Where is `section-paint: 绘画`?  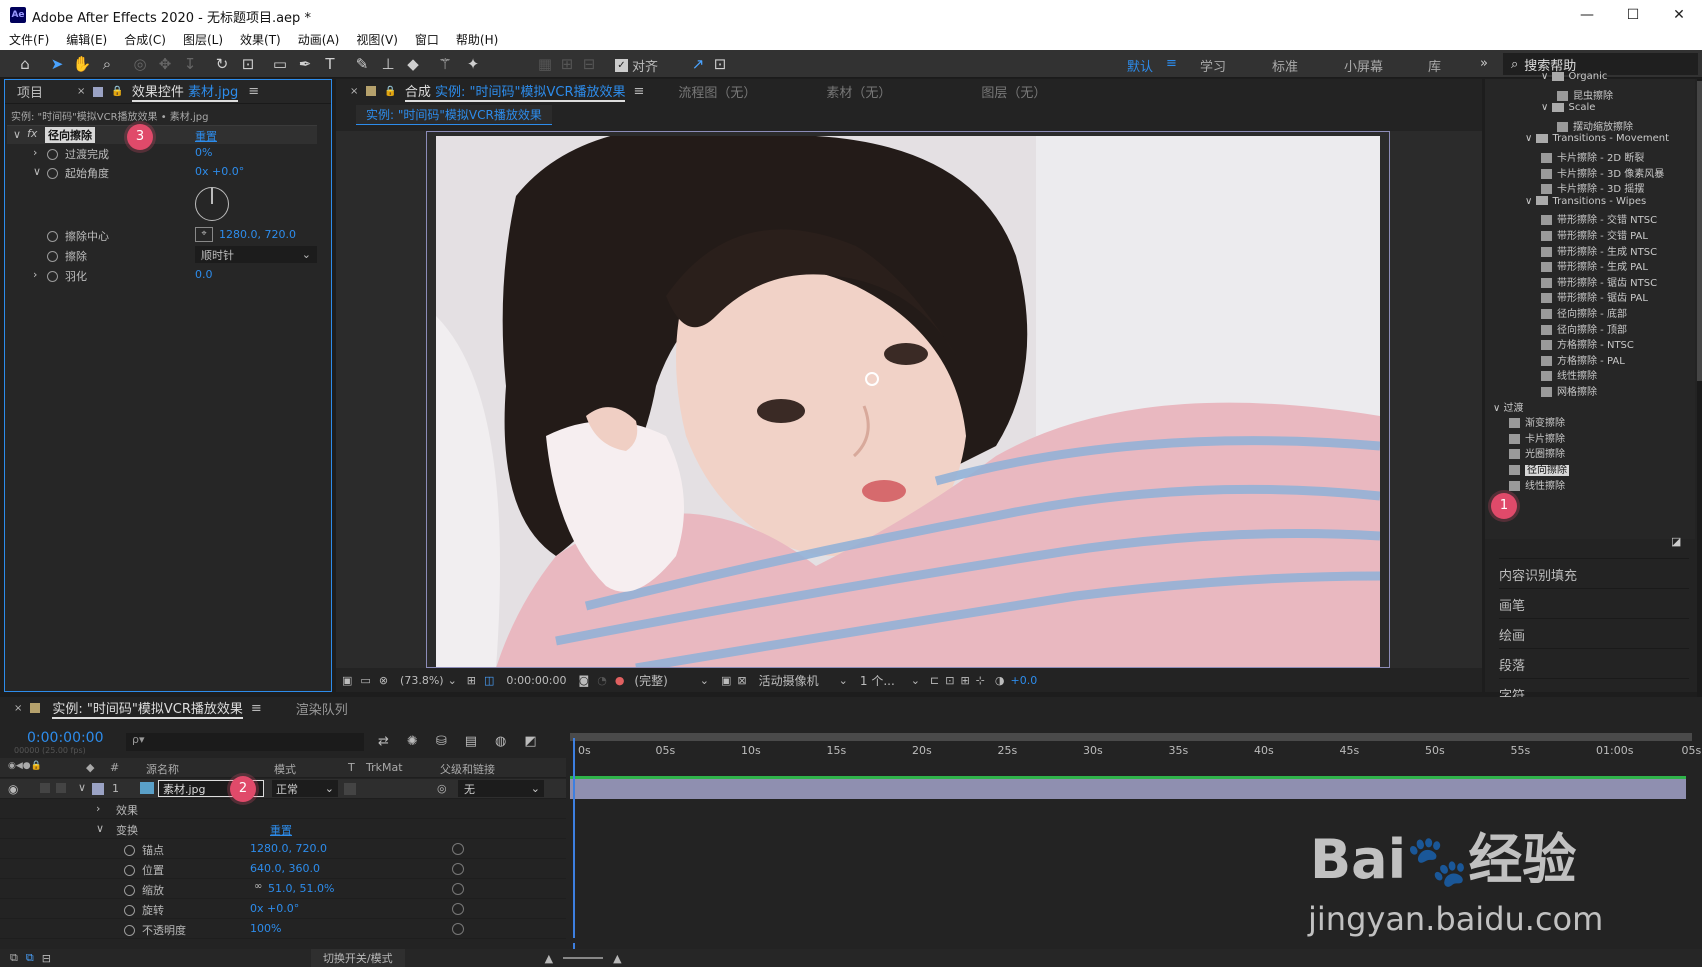
section-paint: 绘画 is located at coordinates (1594, 631).